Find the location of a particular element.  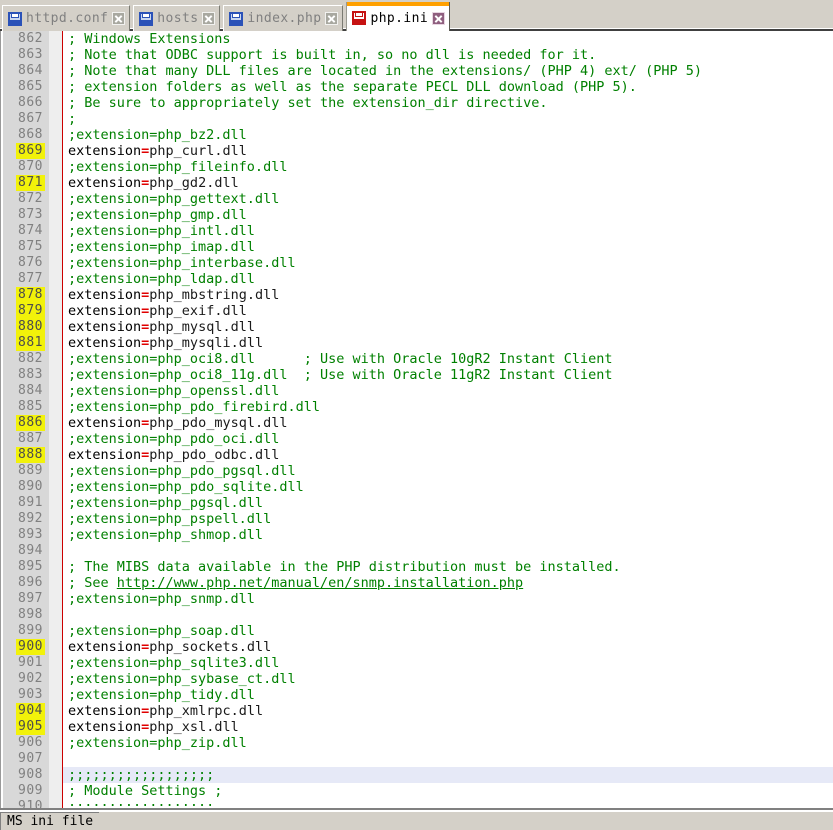

line-number: 901 is located at coordinates (32, 663).